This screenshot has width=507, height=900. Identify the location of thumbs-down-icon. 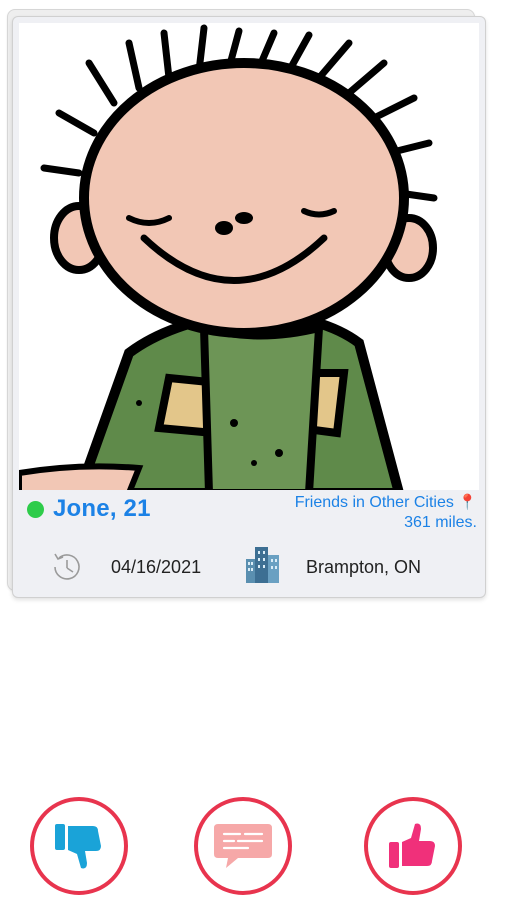
(78, 846).